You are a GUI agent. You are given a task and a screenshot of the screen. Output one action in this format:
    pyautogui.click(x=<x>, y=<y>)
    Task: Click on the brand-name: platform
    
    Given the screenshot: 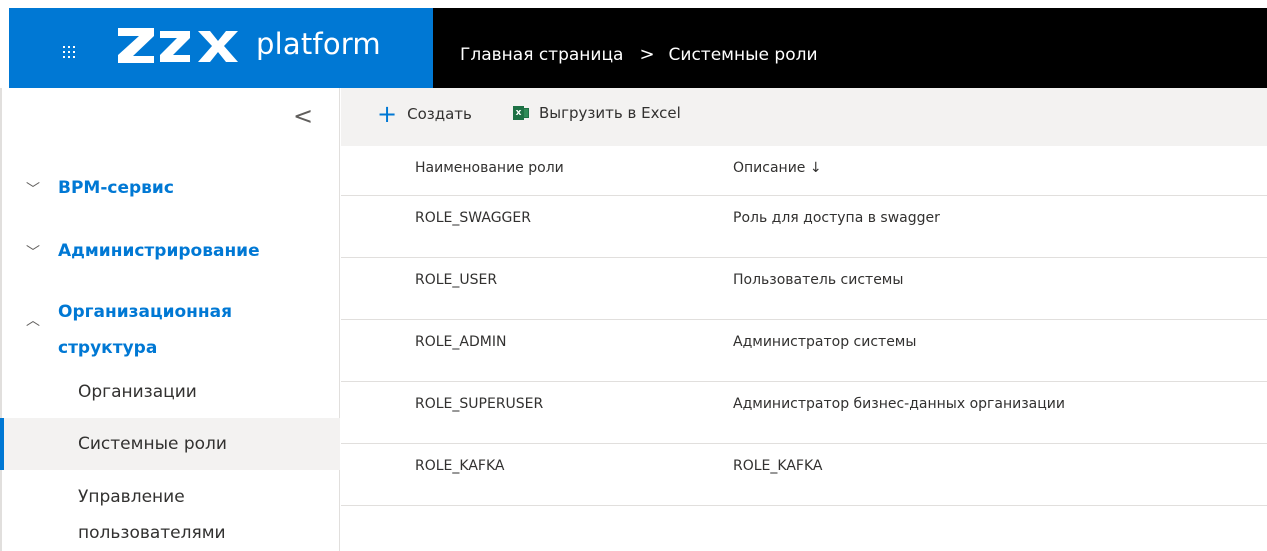 What is the action you would take?
    pyautogui.click(x=318, y=44)
    